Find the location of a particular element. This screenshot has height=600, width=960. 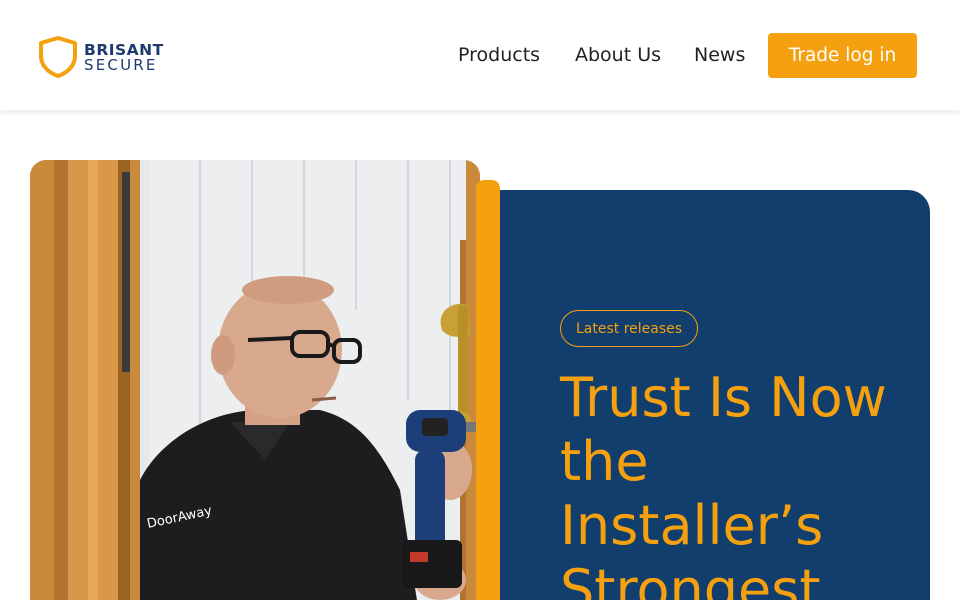

brisant-secure-logo: BRISANT SECURE is located at coordinates (108, 57).